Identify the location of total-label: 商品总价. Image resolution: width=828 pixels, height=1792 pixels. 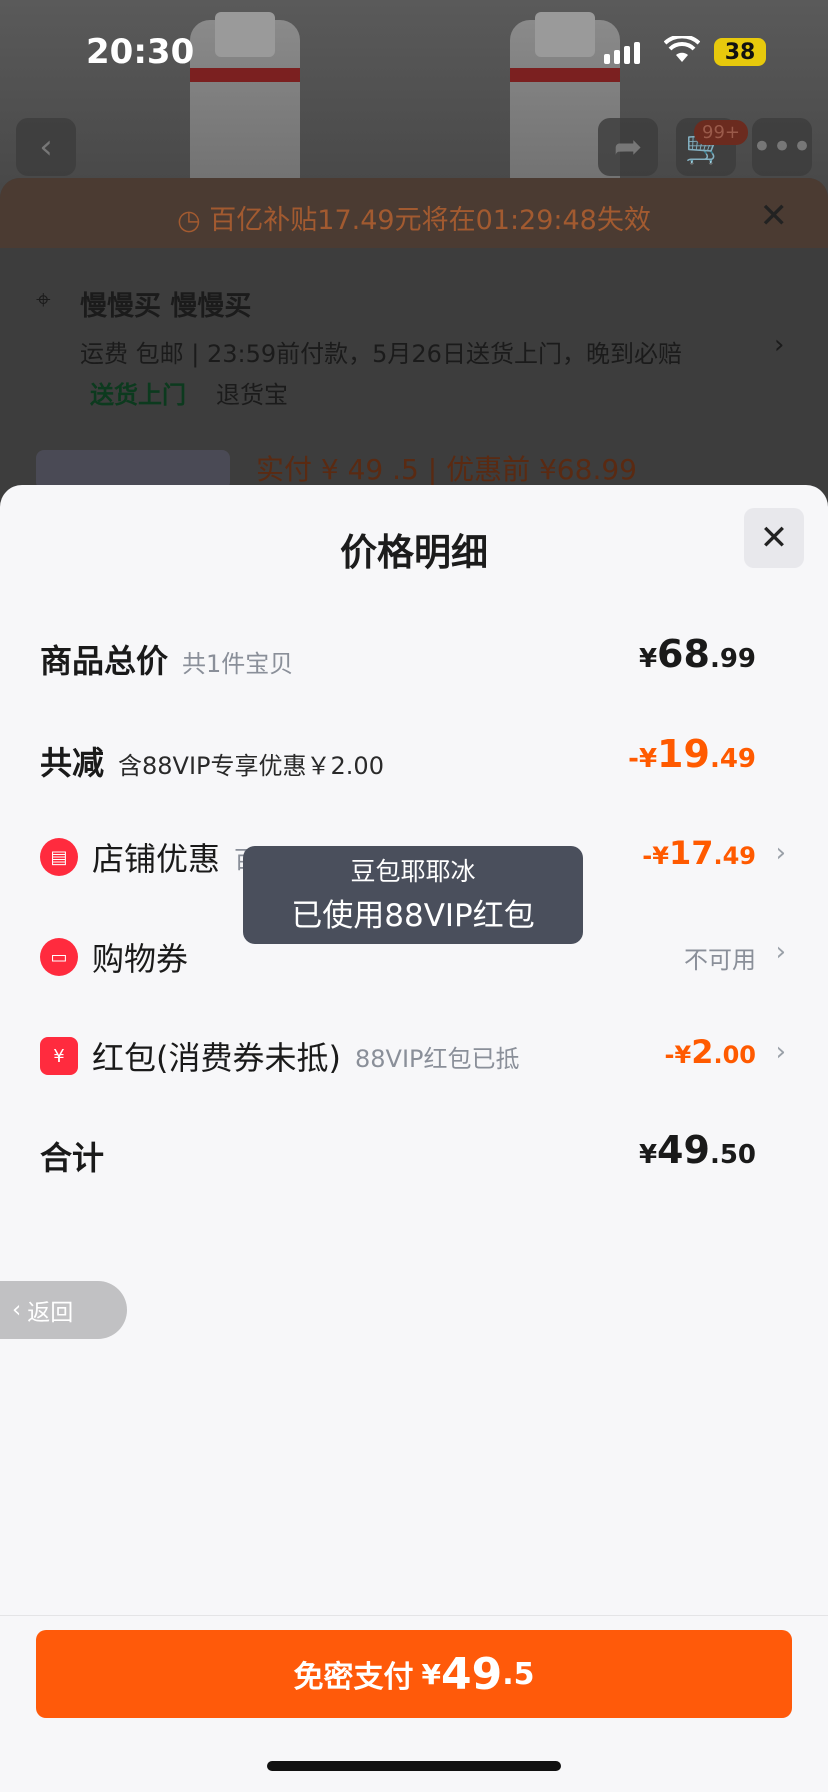
(104, 661).